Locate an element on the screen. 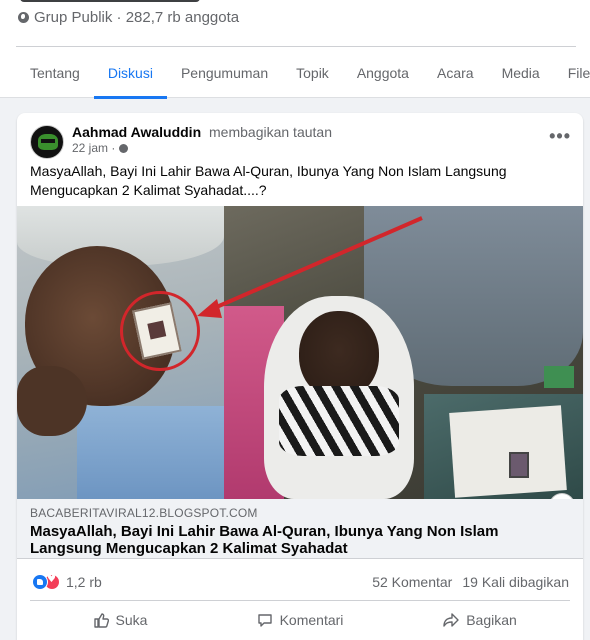 The width and height of the screenshot is (590, 640). group-meta: Grup Publik · 282,7 rb anggota is located at coordinates (128, 17).